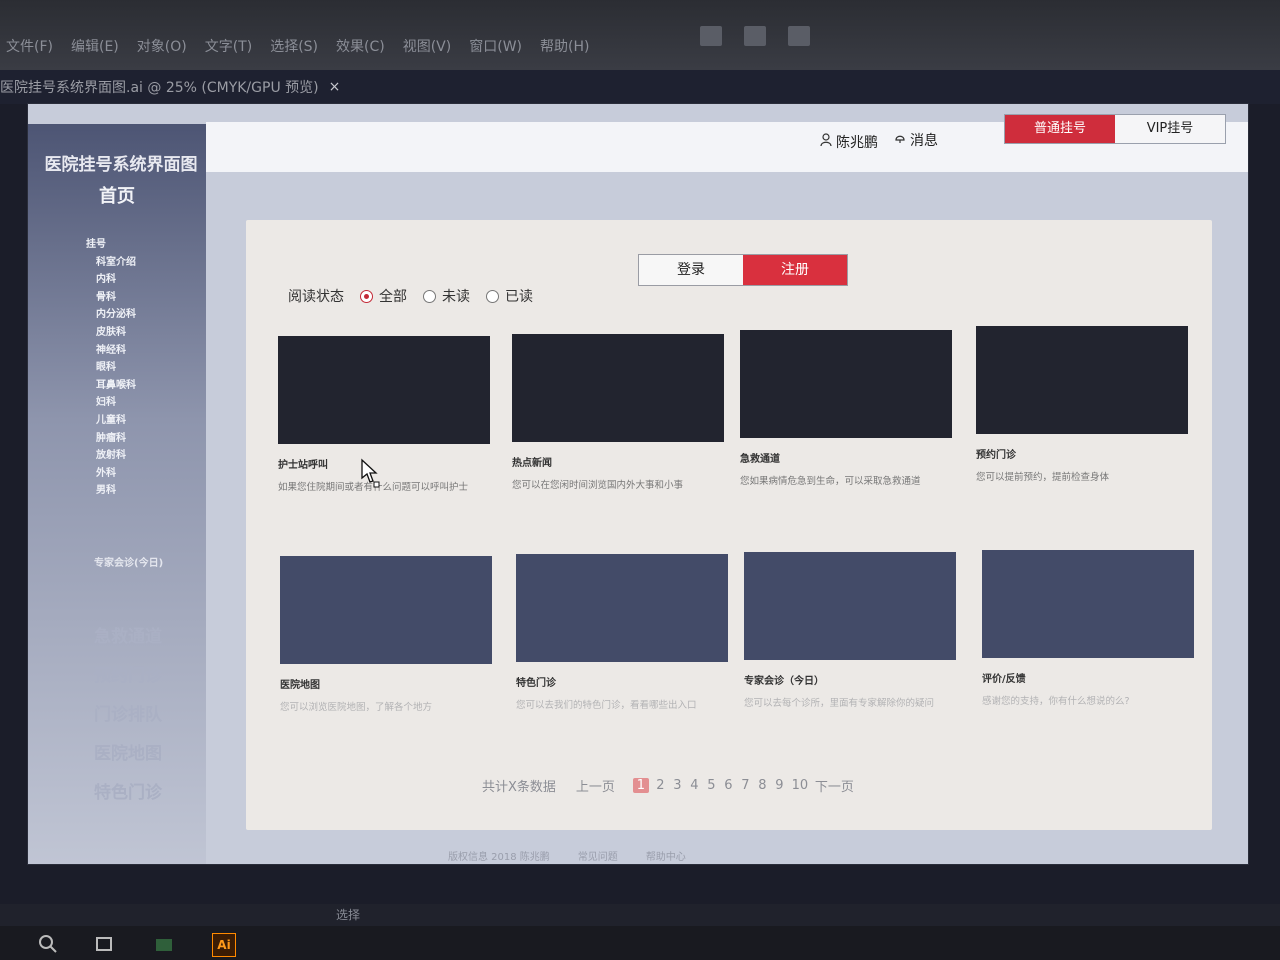 This screenshot has height=960, width=1280. What do you see at coordinates (294, 46) in the screenshot?
I see `menu-select: 选择(S)` at bounding box center [294, 46].